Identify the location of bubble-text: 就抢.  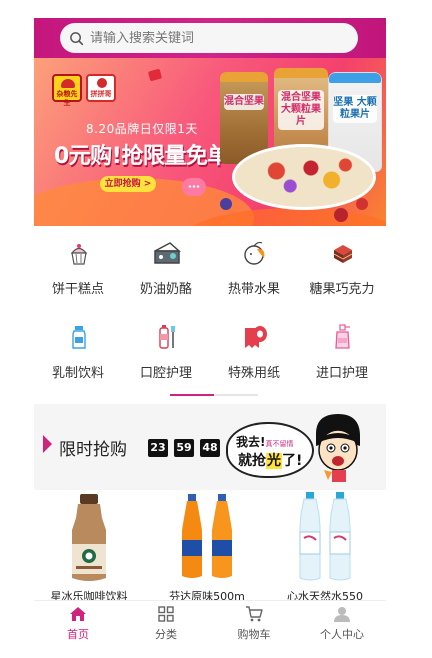
(252, 461).